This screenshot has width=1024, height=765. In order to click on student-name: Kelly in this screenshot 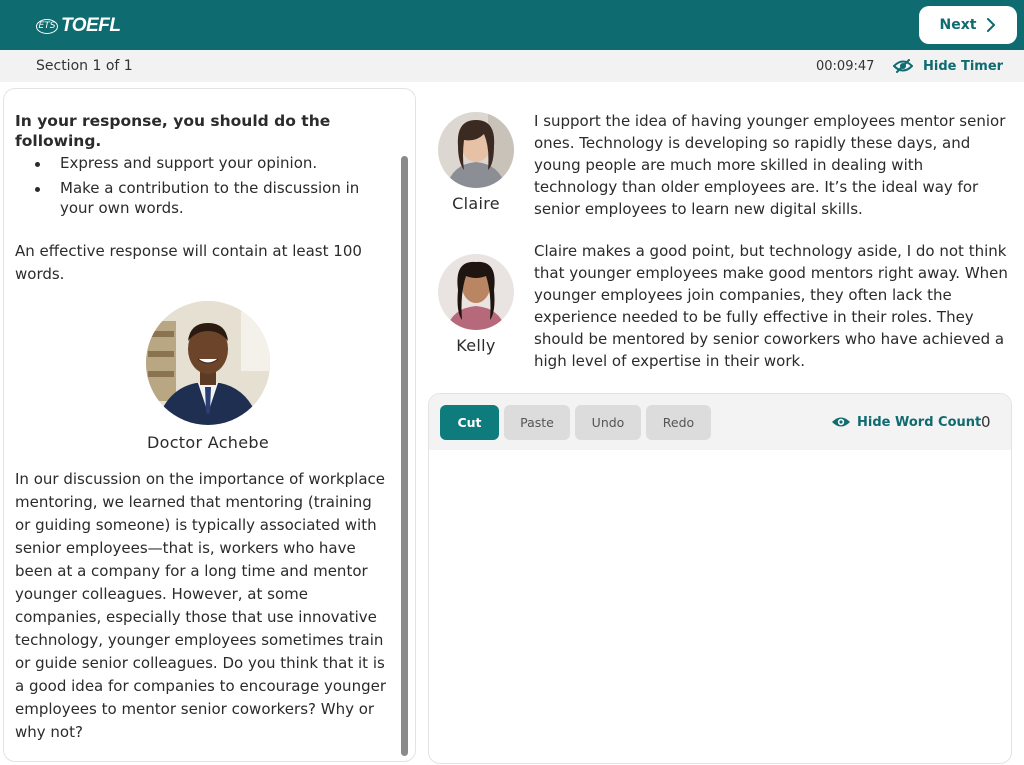, I will do `click(476, 345)`.